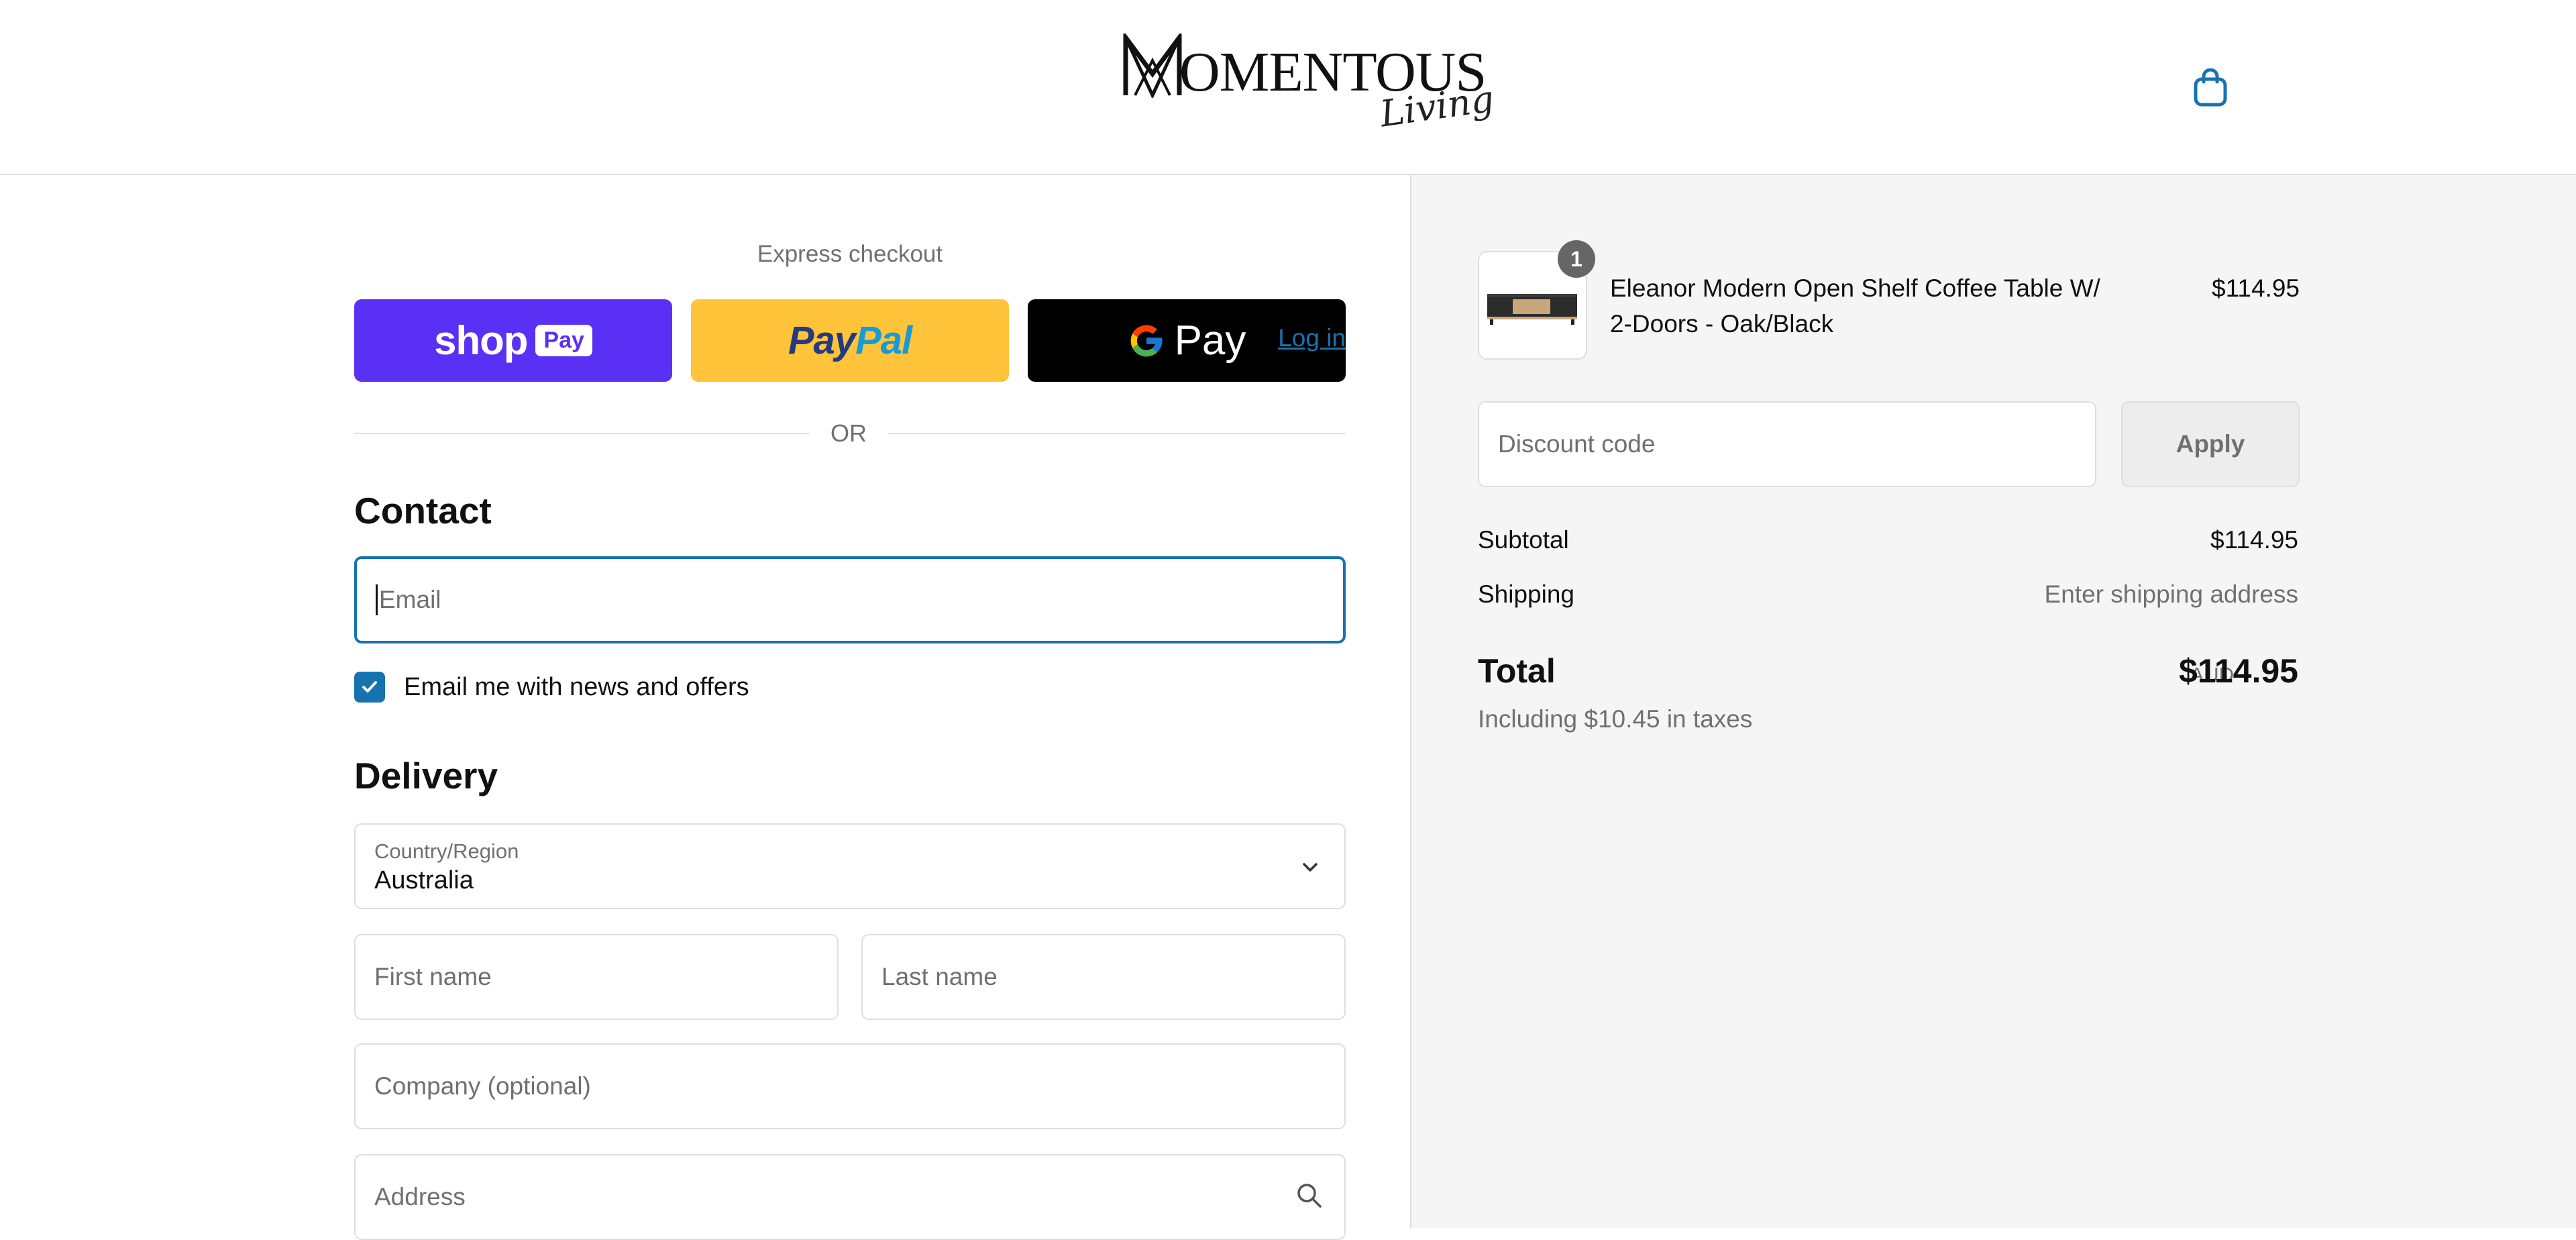 This screenshot has height=1240, width=2576. What do you see at coordinates (446, 851) in the screenshot?
I see `country-label: Country/Region` at bounding box center [446, 851].